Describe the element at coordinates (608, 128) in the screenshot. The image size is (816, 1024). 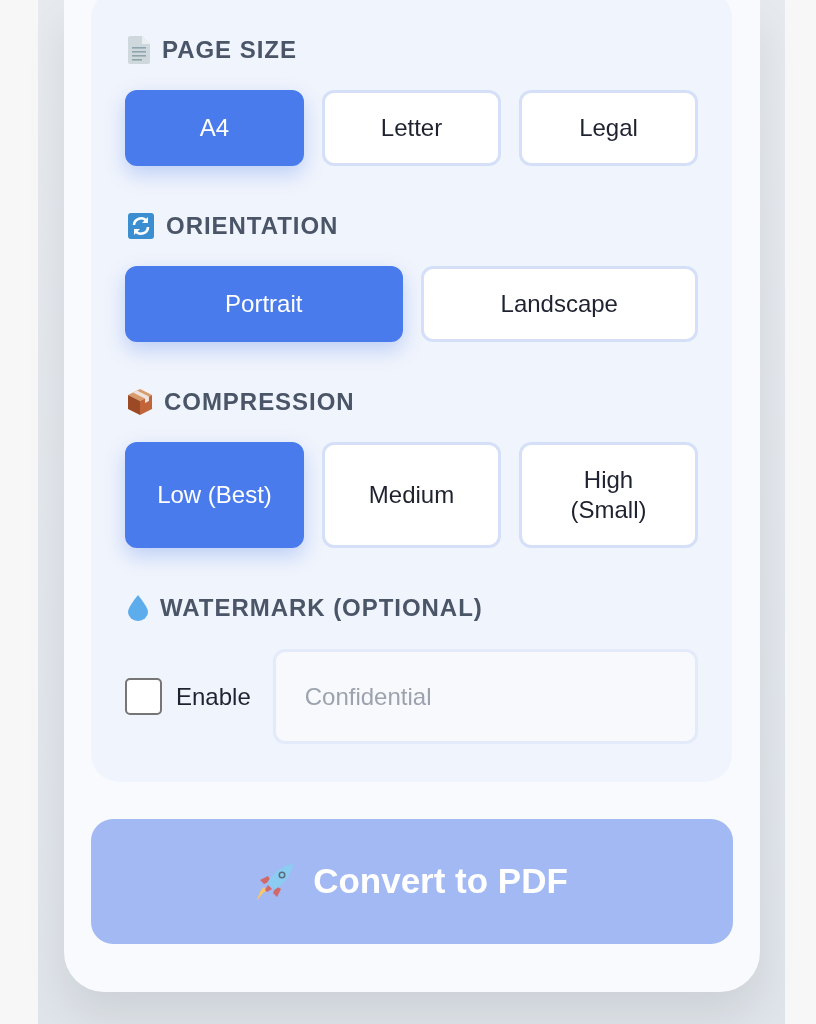
I see `option-button: Legal` at that location.